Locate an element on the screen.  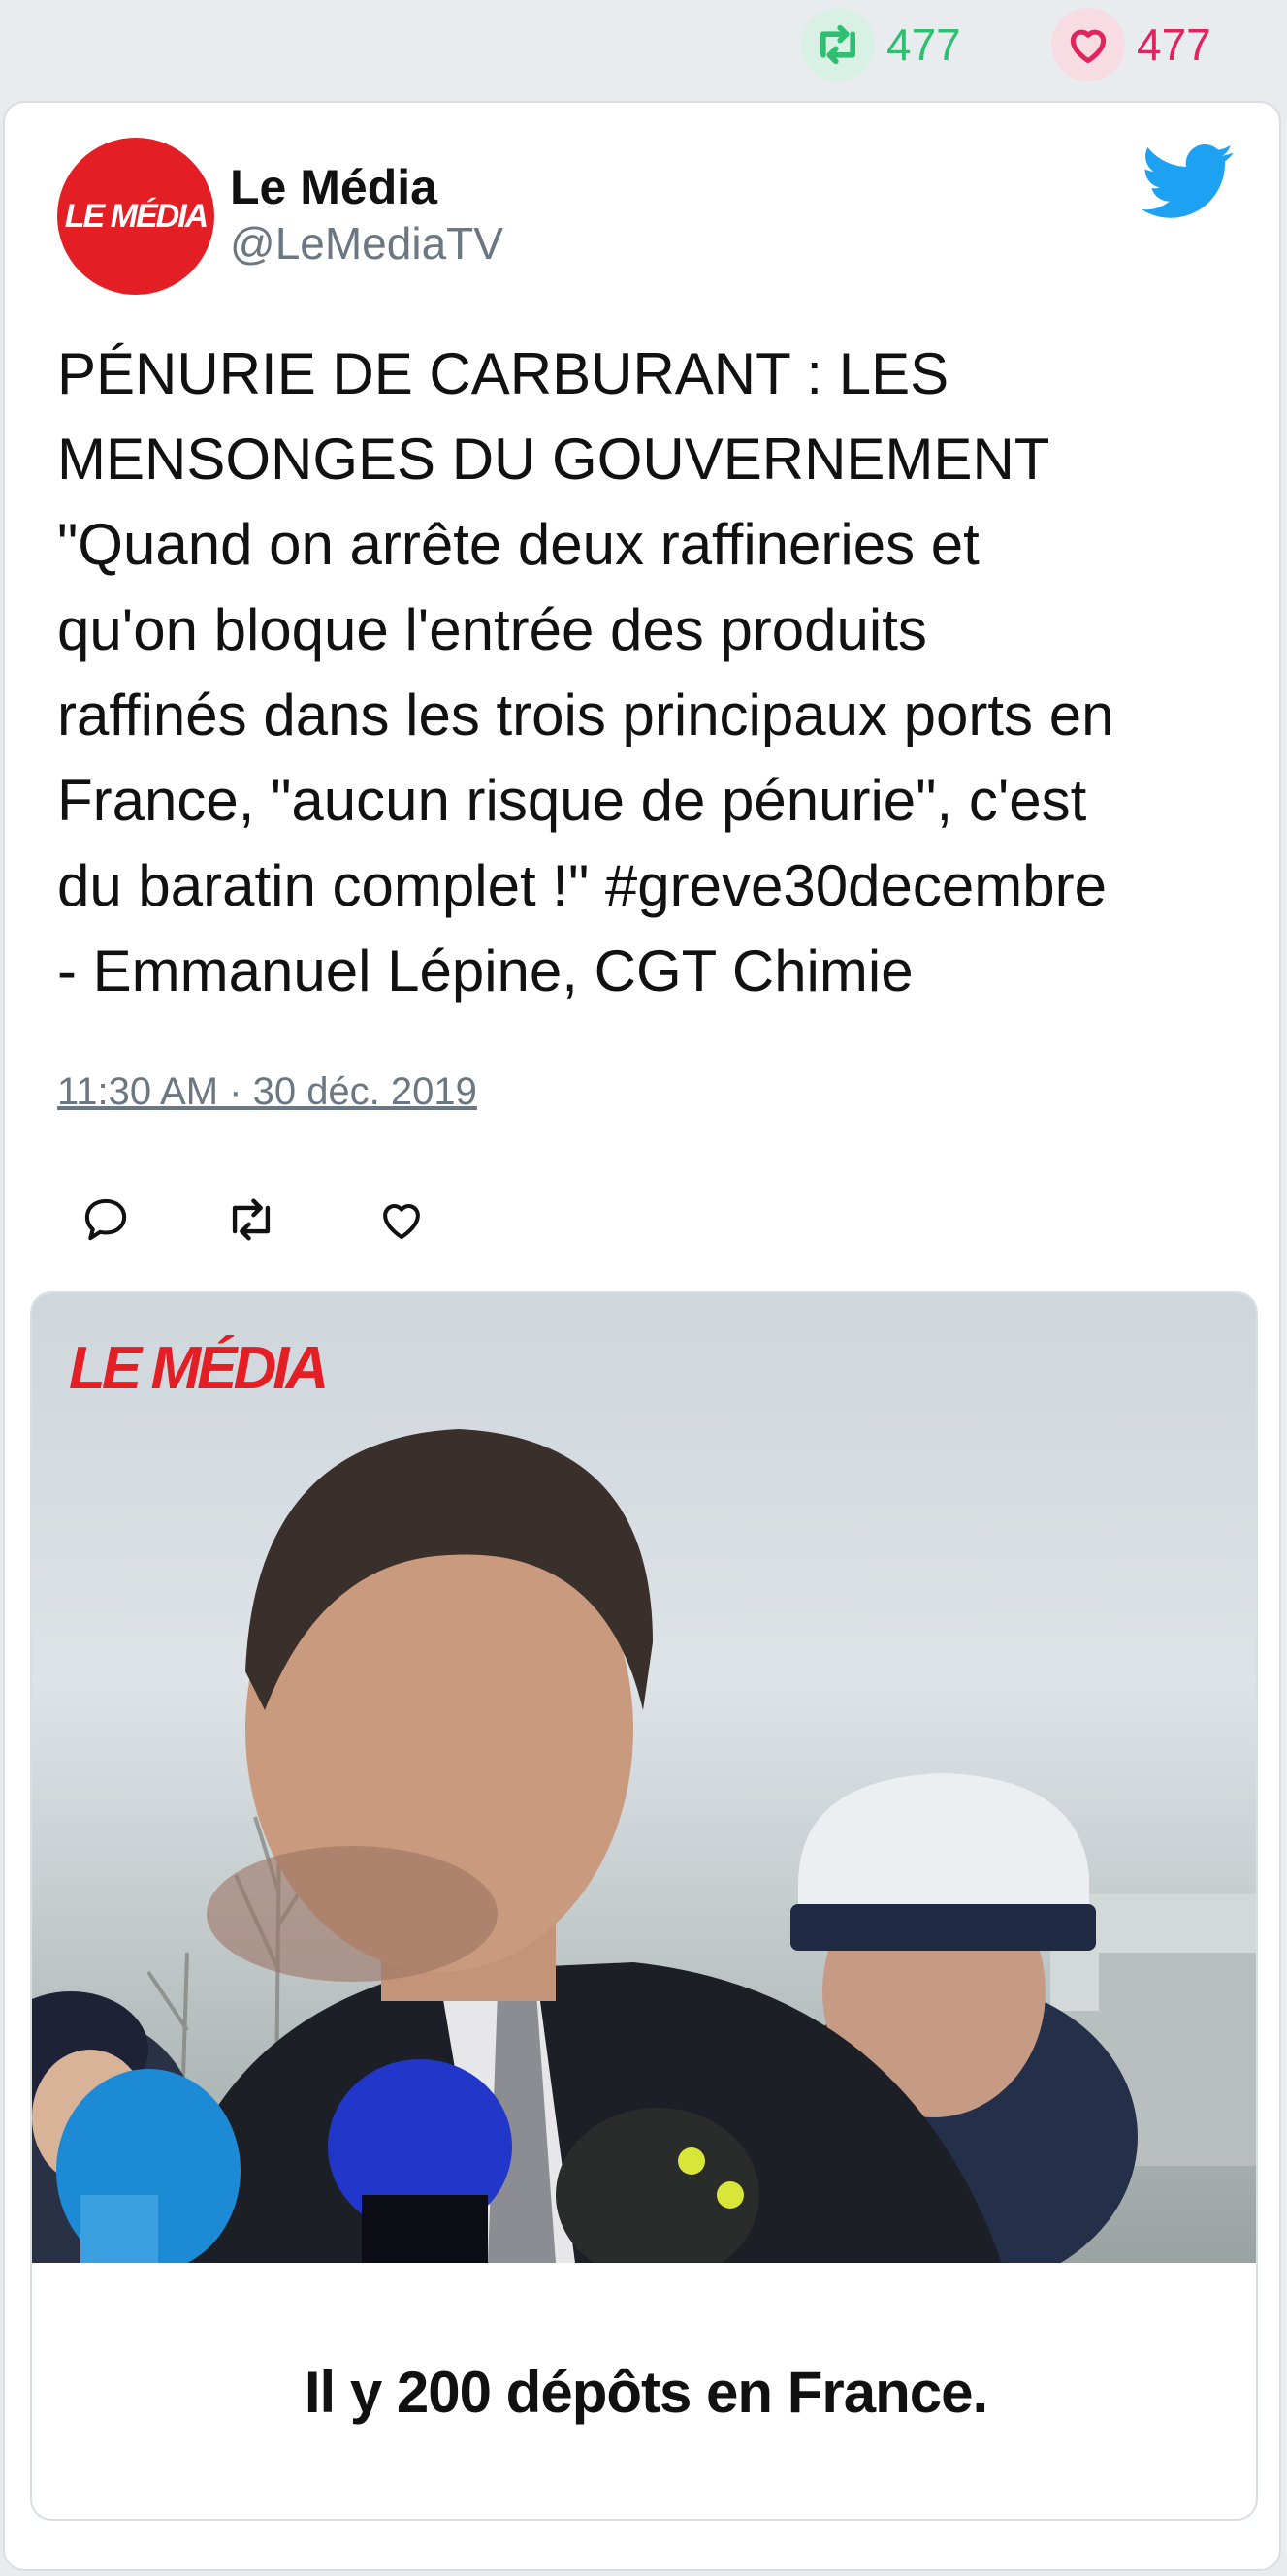
twitter-bird-icon is located at coordinates (1188, 182).